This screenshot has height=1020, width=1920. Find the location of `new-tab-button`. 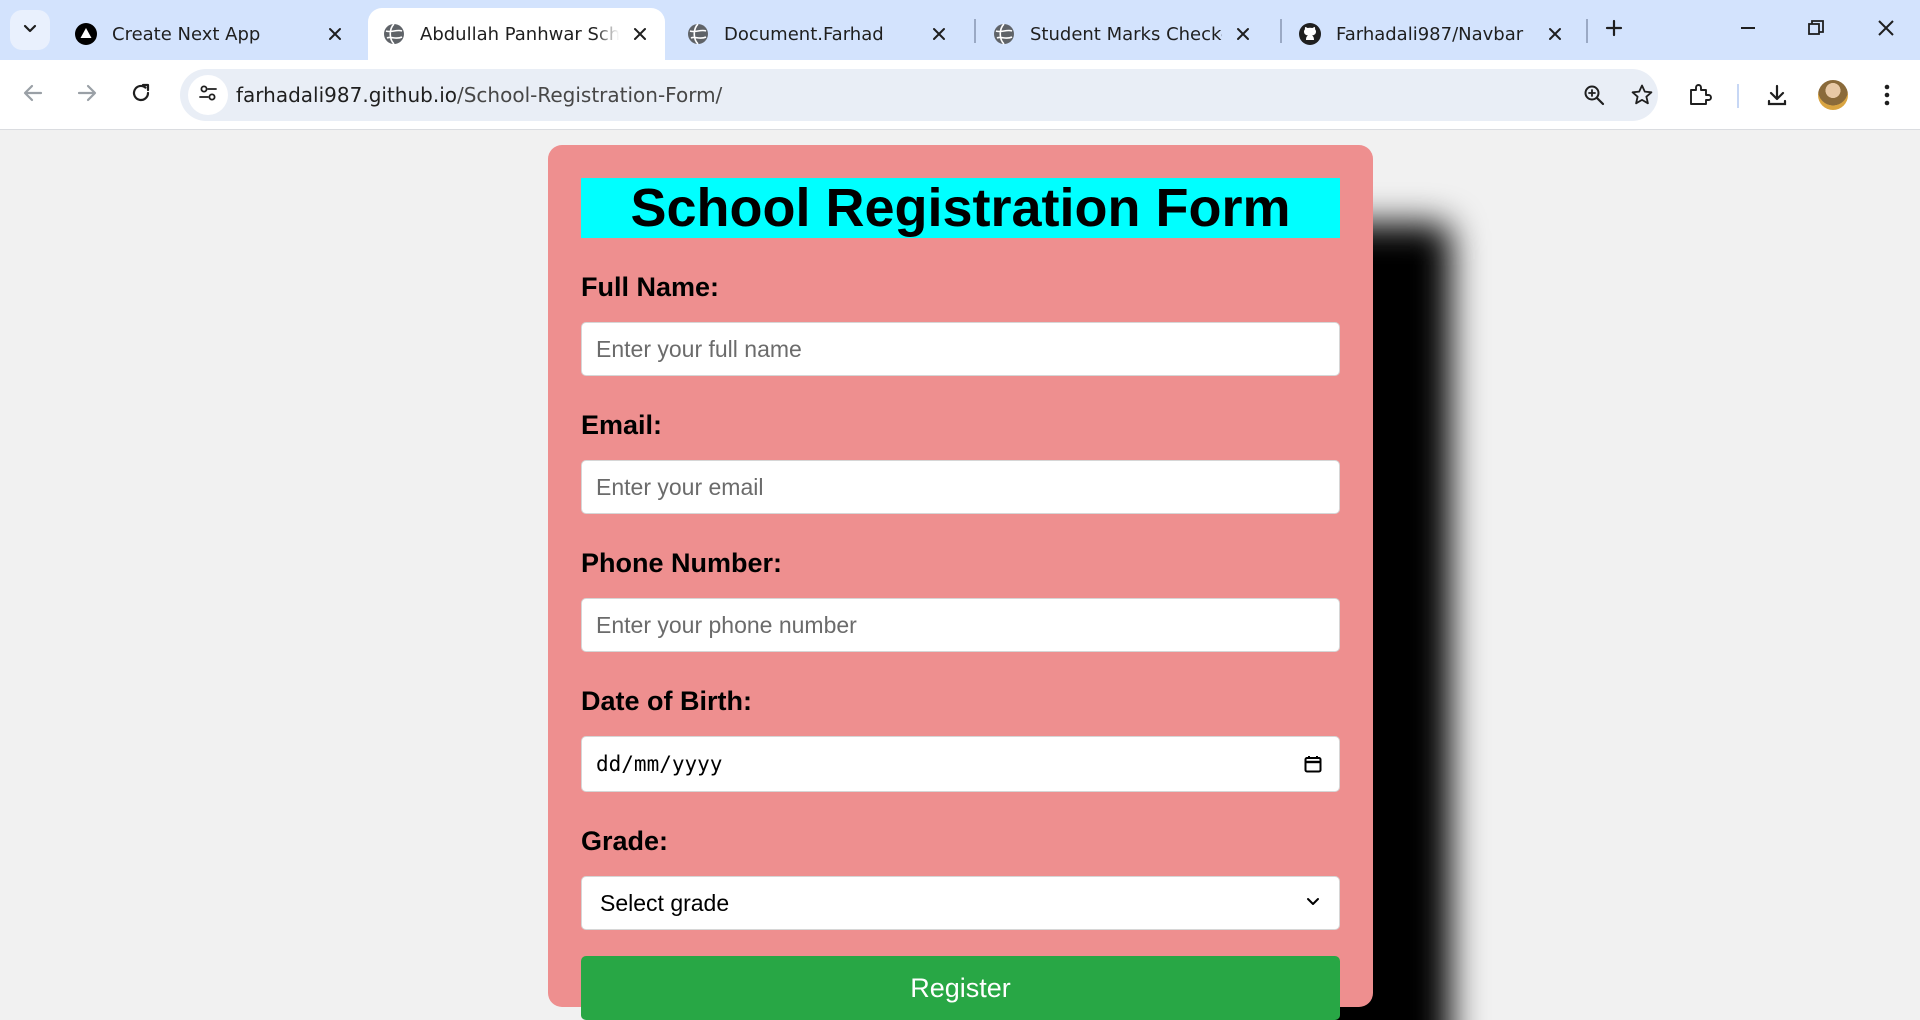

new-tab-button is located at coordinates (1614, 30).